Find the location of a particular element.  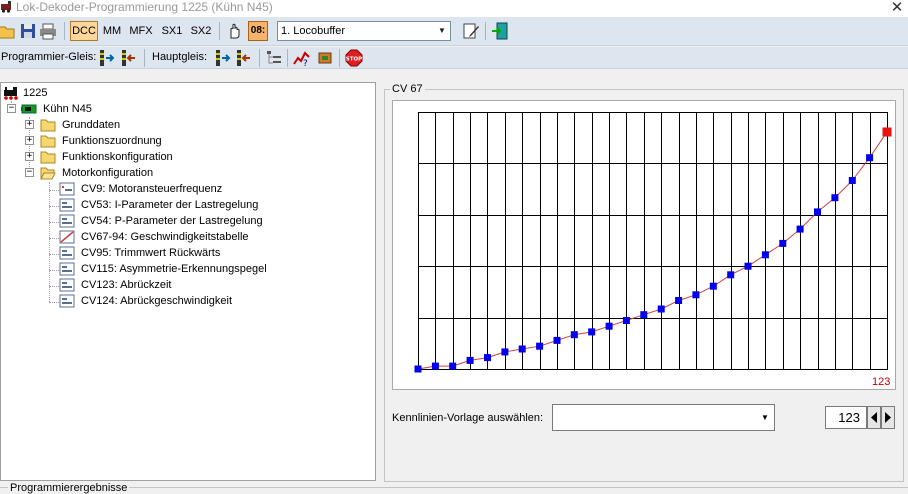

print-icon is located at coordinates (48, 31).